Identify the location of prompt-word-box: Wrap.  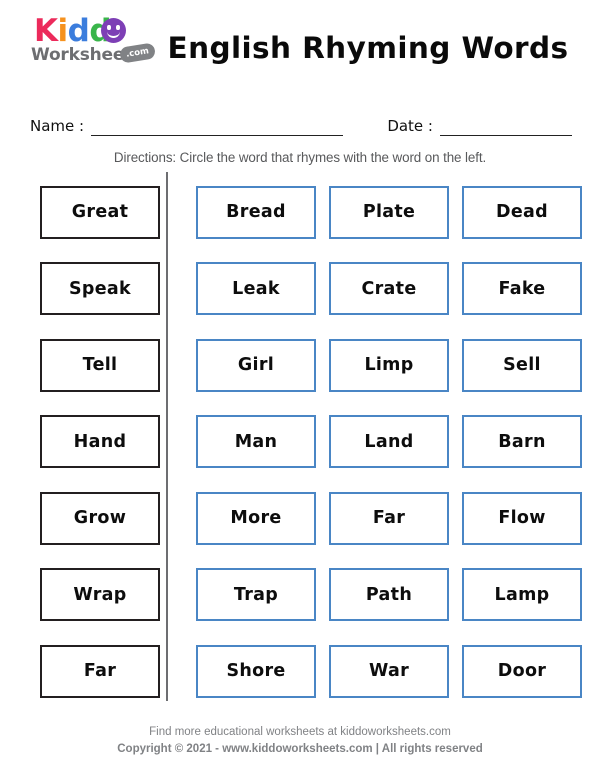
(100, 595).